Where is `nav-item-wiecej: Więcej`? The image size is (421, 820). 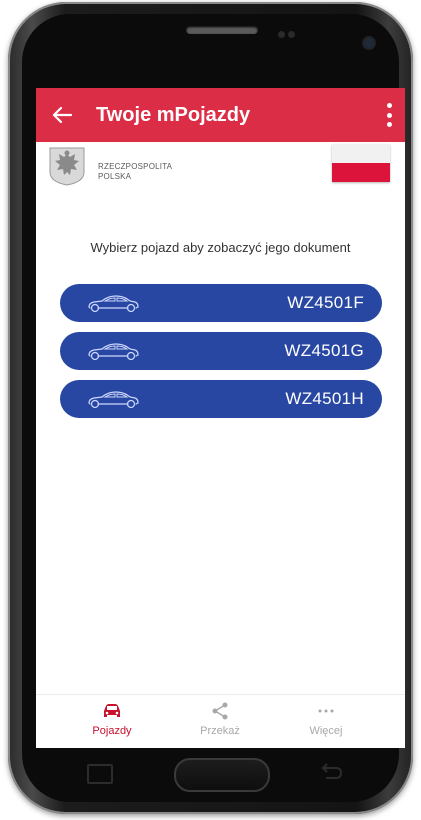 nav-item-wiecej: Więcej is located at coordinates (326, 723).